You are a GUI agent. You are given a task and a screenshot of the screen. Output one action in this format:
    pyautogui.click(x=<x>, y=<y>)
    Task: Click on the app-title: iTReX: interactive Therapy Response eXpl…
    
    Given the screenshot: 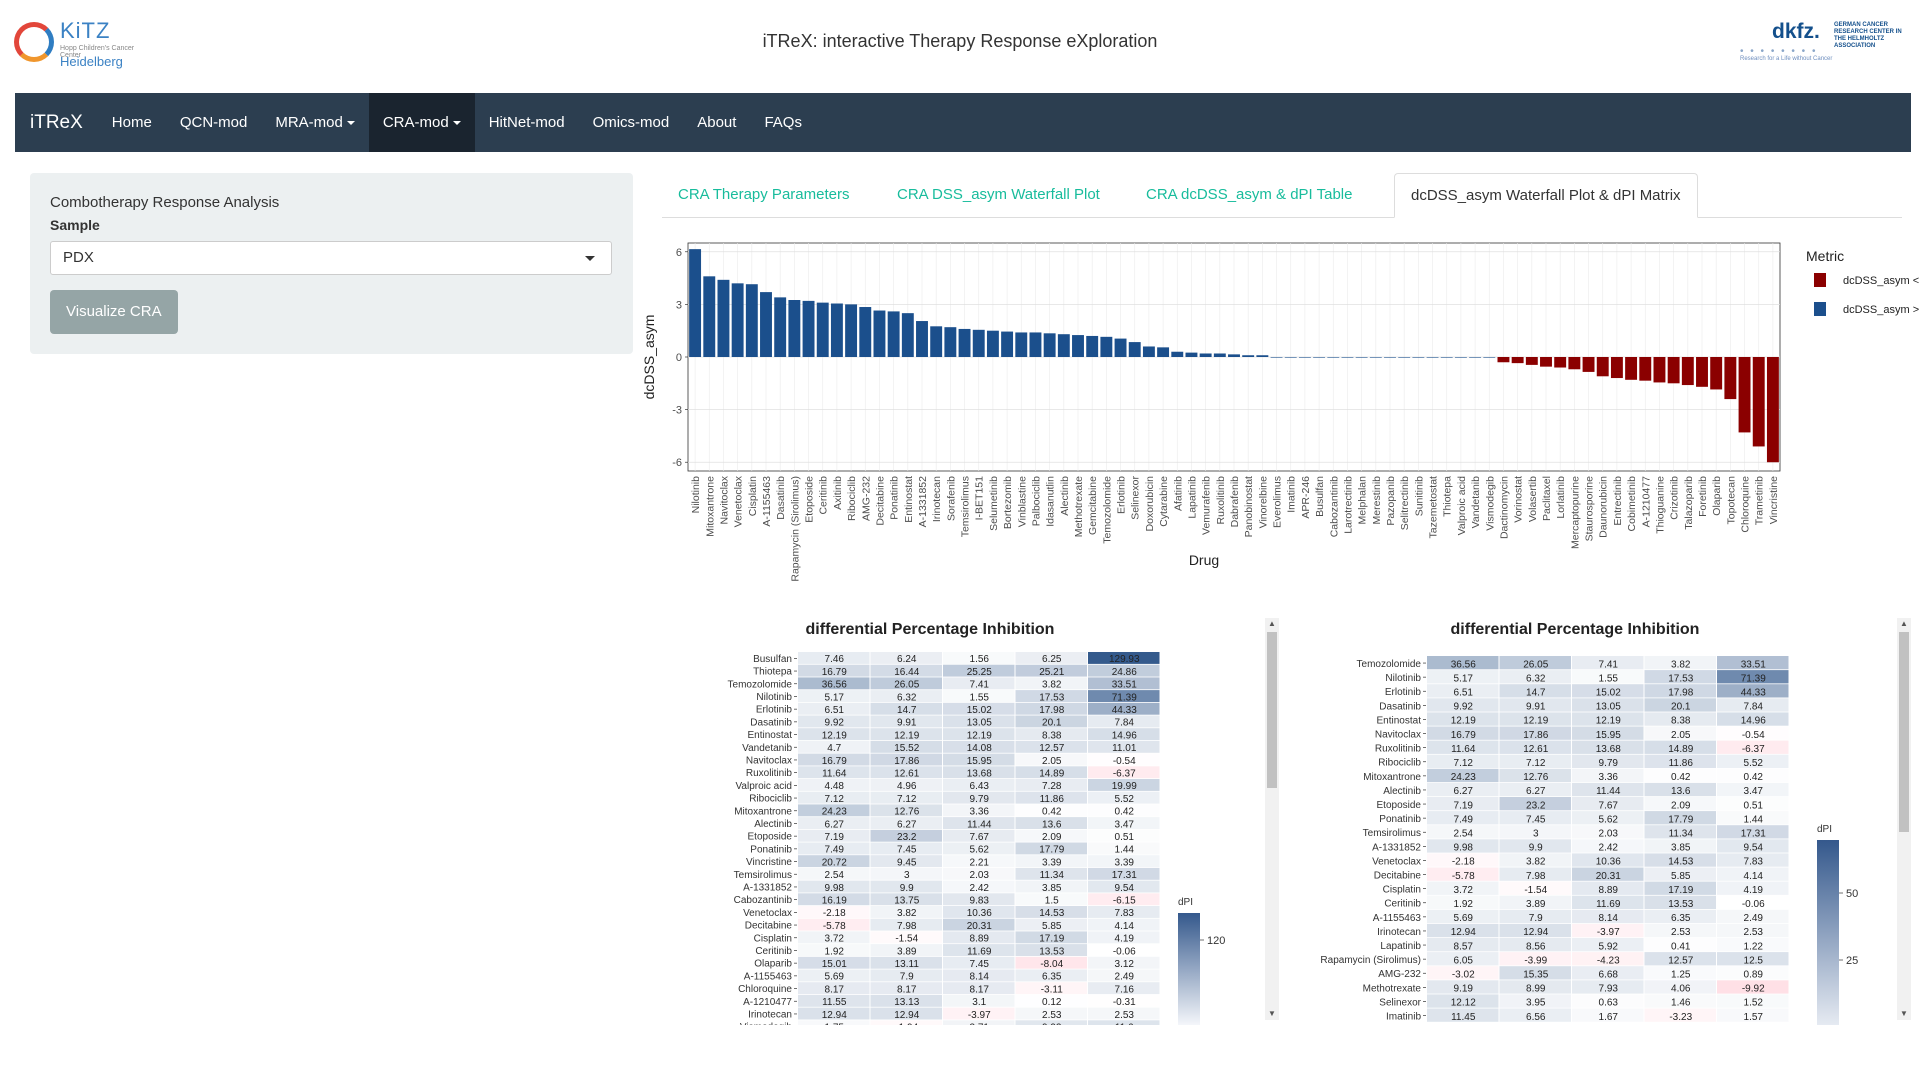 What is the action you would take?
    pyautogui.click(x=960, y=41)
    